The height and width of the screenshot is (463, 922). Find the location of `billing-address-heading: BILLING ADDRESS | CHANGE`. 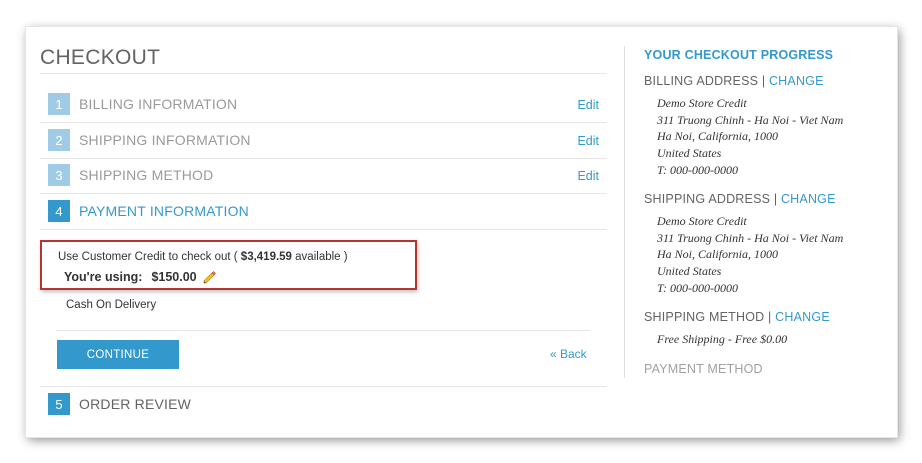

billing-address-heading: BILLING ADDRESS | CHANGE is located at coordinates (734, 81).